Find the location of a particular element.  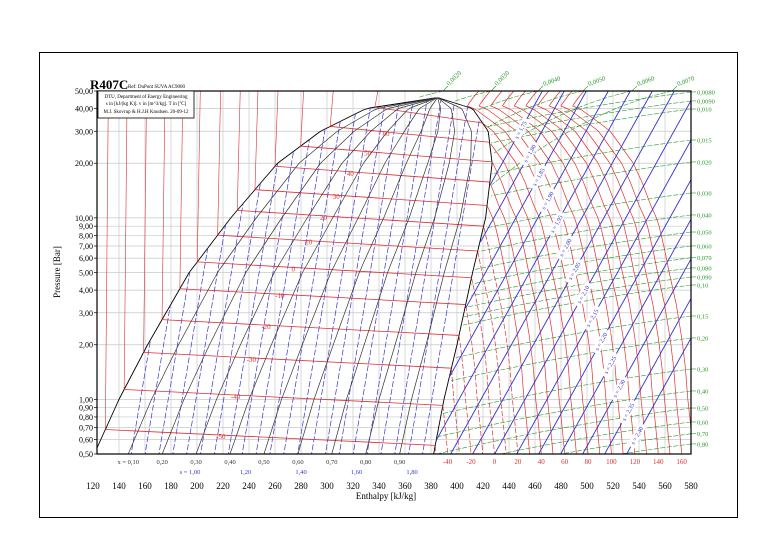

y-tick-label: 8,00 is located at coordinates (86, 235).